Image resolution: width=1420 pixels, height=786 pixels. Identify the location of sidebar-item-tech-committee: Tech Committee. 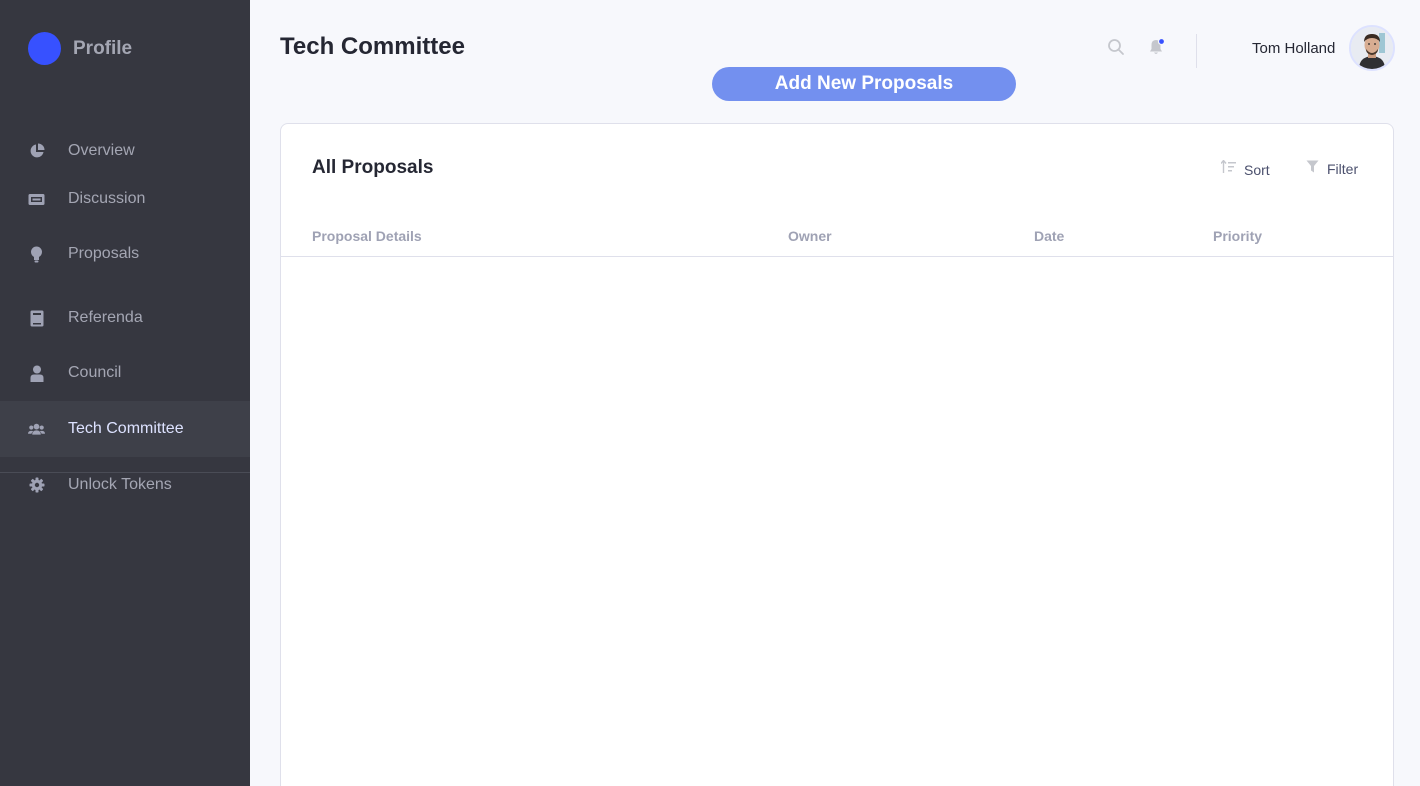
(125, 429).